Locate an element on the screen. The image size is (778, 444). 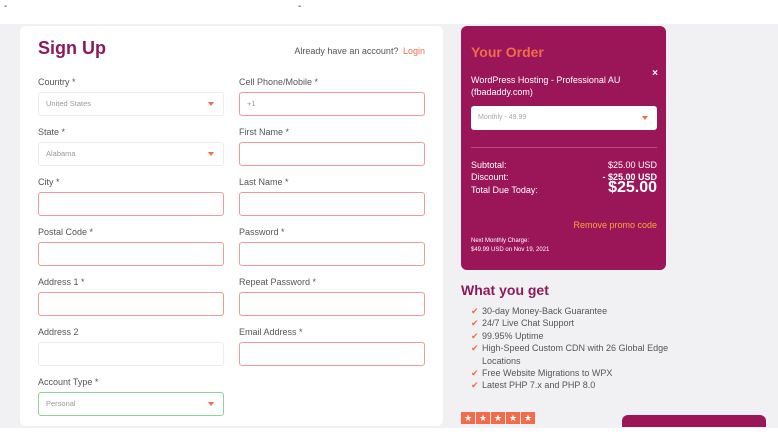
divider is located at coordinates (564, 147).